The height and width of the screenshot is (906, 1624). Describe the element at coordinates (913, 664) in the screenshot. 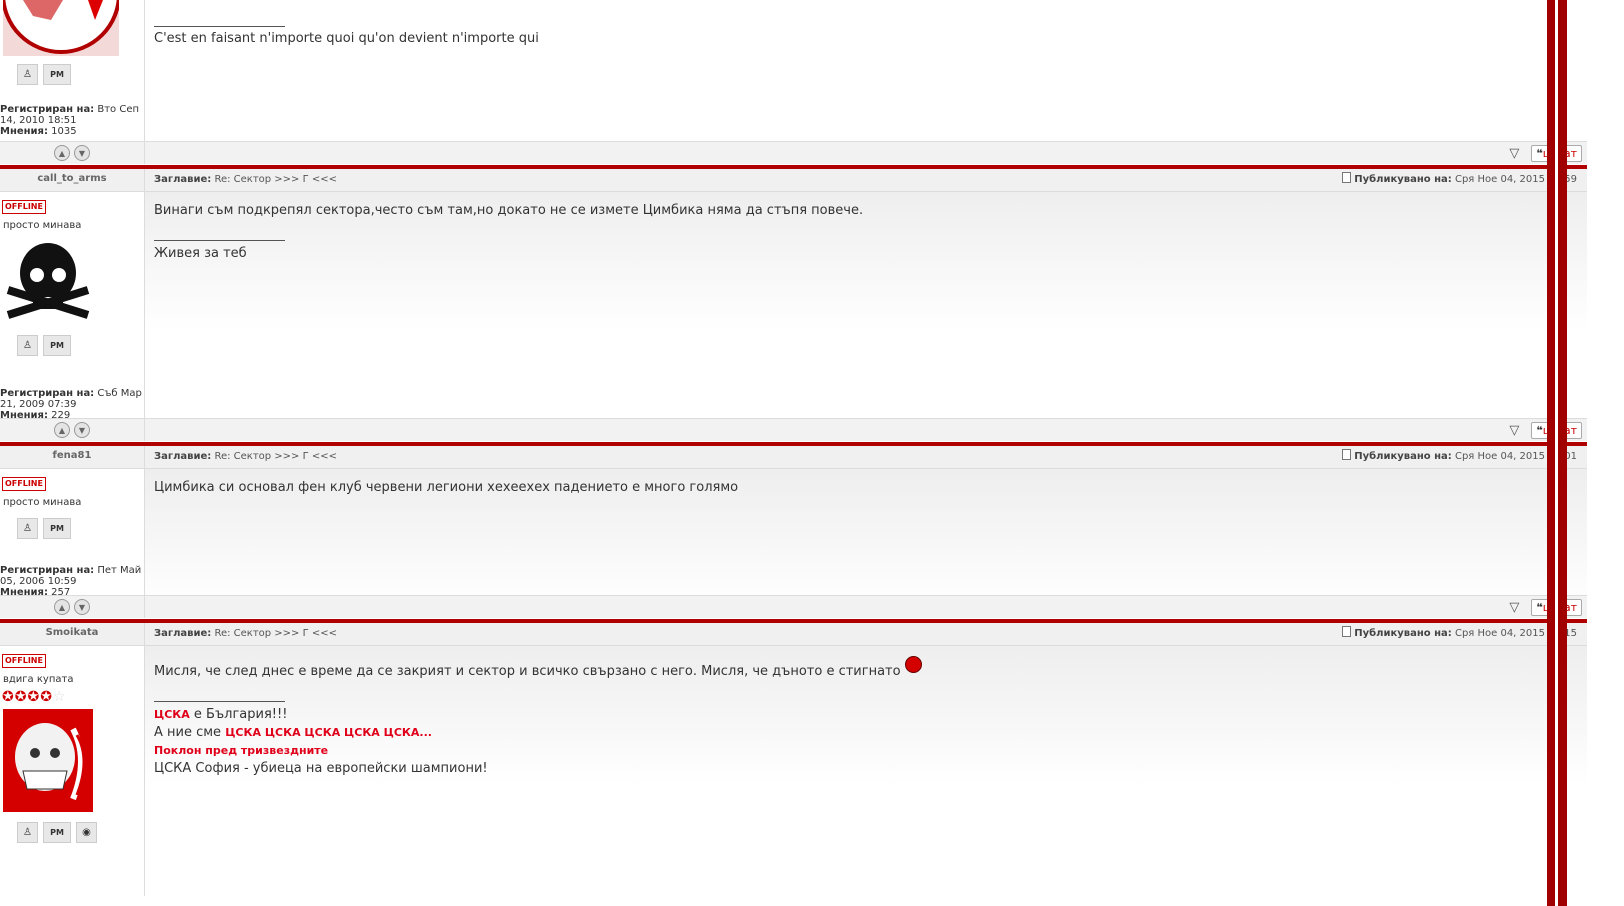

I see `sad-smiley-icon` at that location.